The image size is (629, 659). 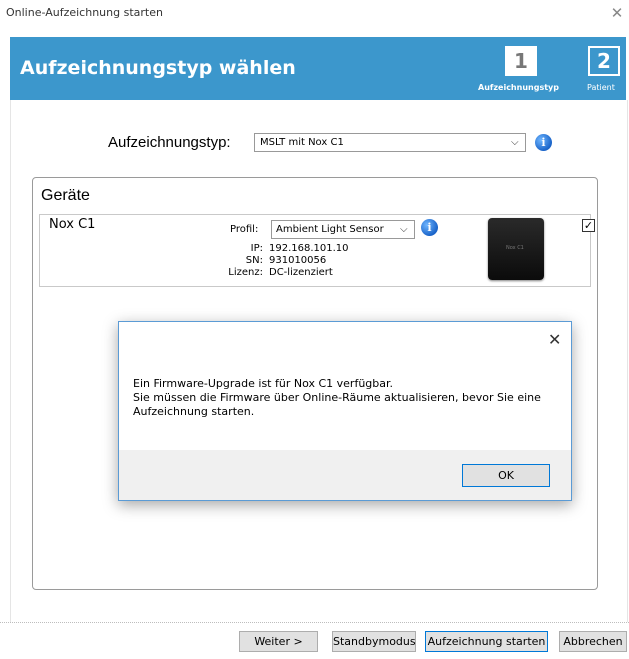 I want to click on dialog-message-line: Aufzeichnung starten., so click(x=194, y=411).